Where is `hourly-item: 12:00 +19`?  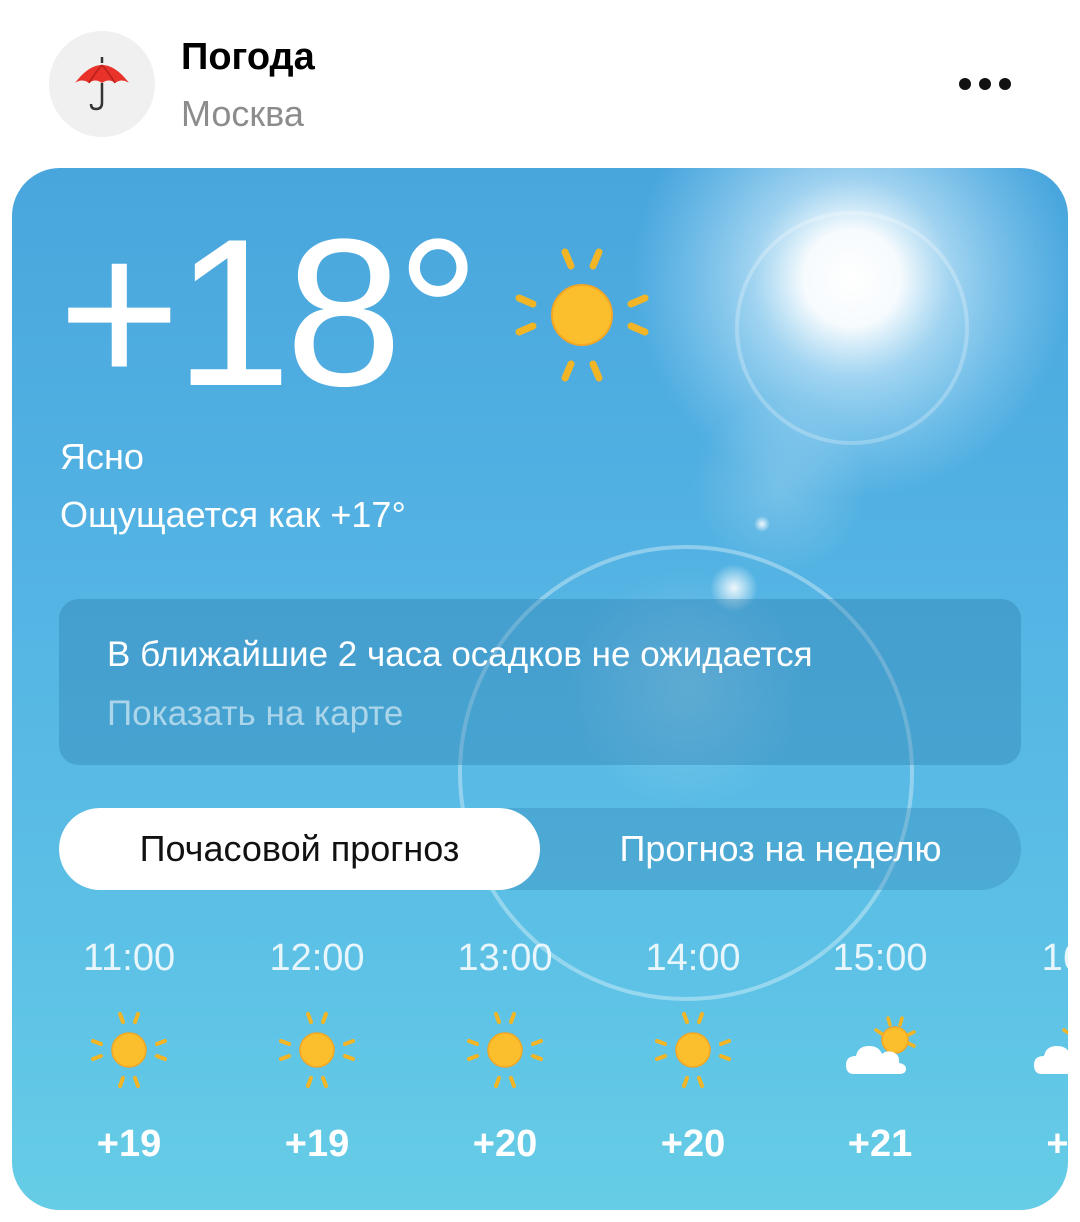
hourly-item: 12:00 +19 is located at coordinates (317, 1049).